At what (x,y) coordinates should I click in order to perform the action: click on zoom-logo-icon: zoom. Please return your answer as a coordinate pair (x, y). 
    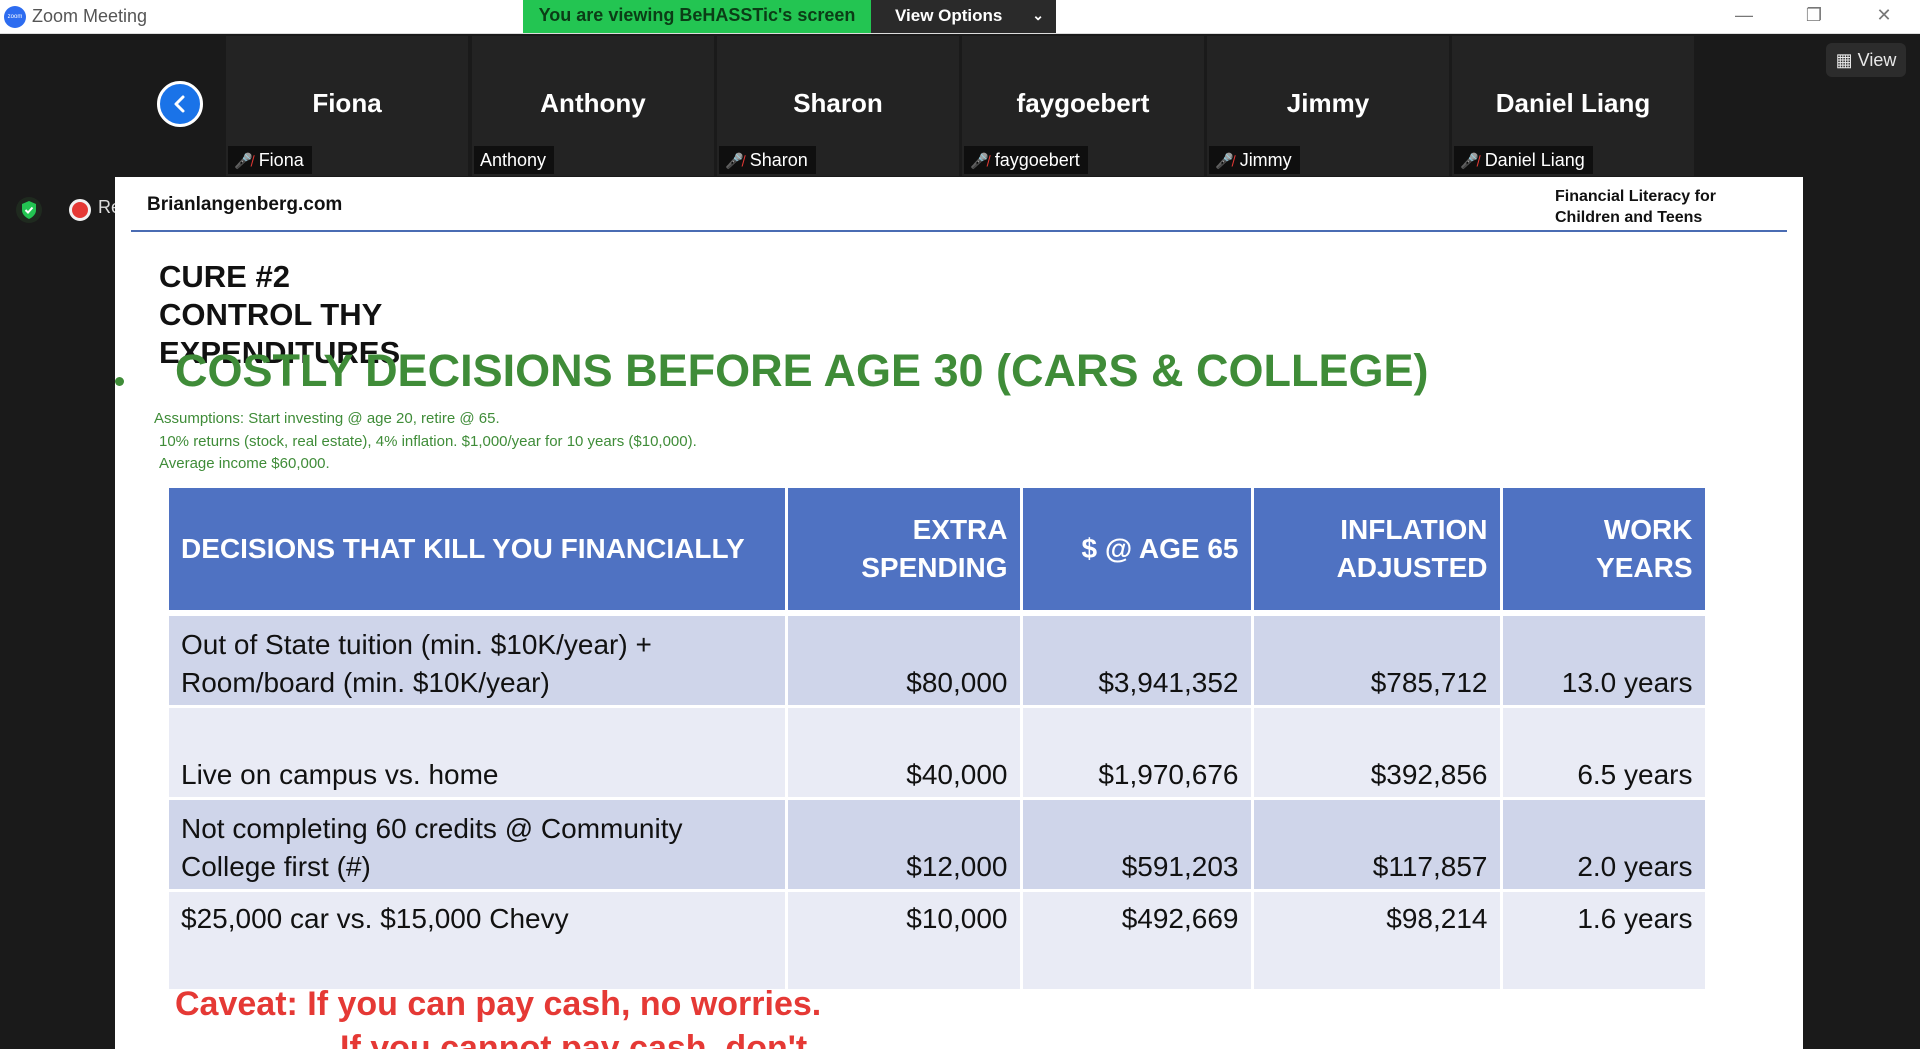
    Looking at the image, I should click on (15, 17).